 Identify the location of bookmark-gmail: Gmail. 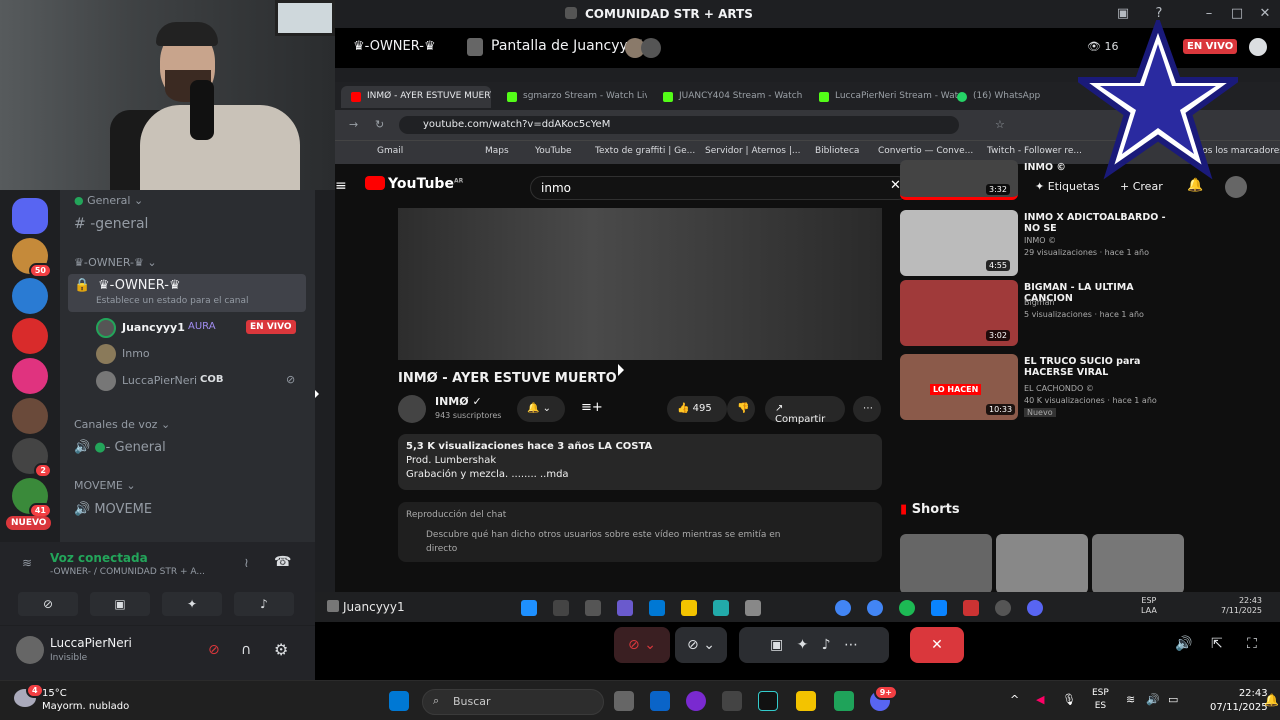
(390, 151).